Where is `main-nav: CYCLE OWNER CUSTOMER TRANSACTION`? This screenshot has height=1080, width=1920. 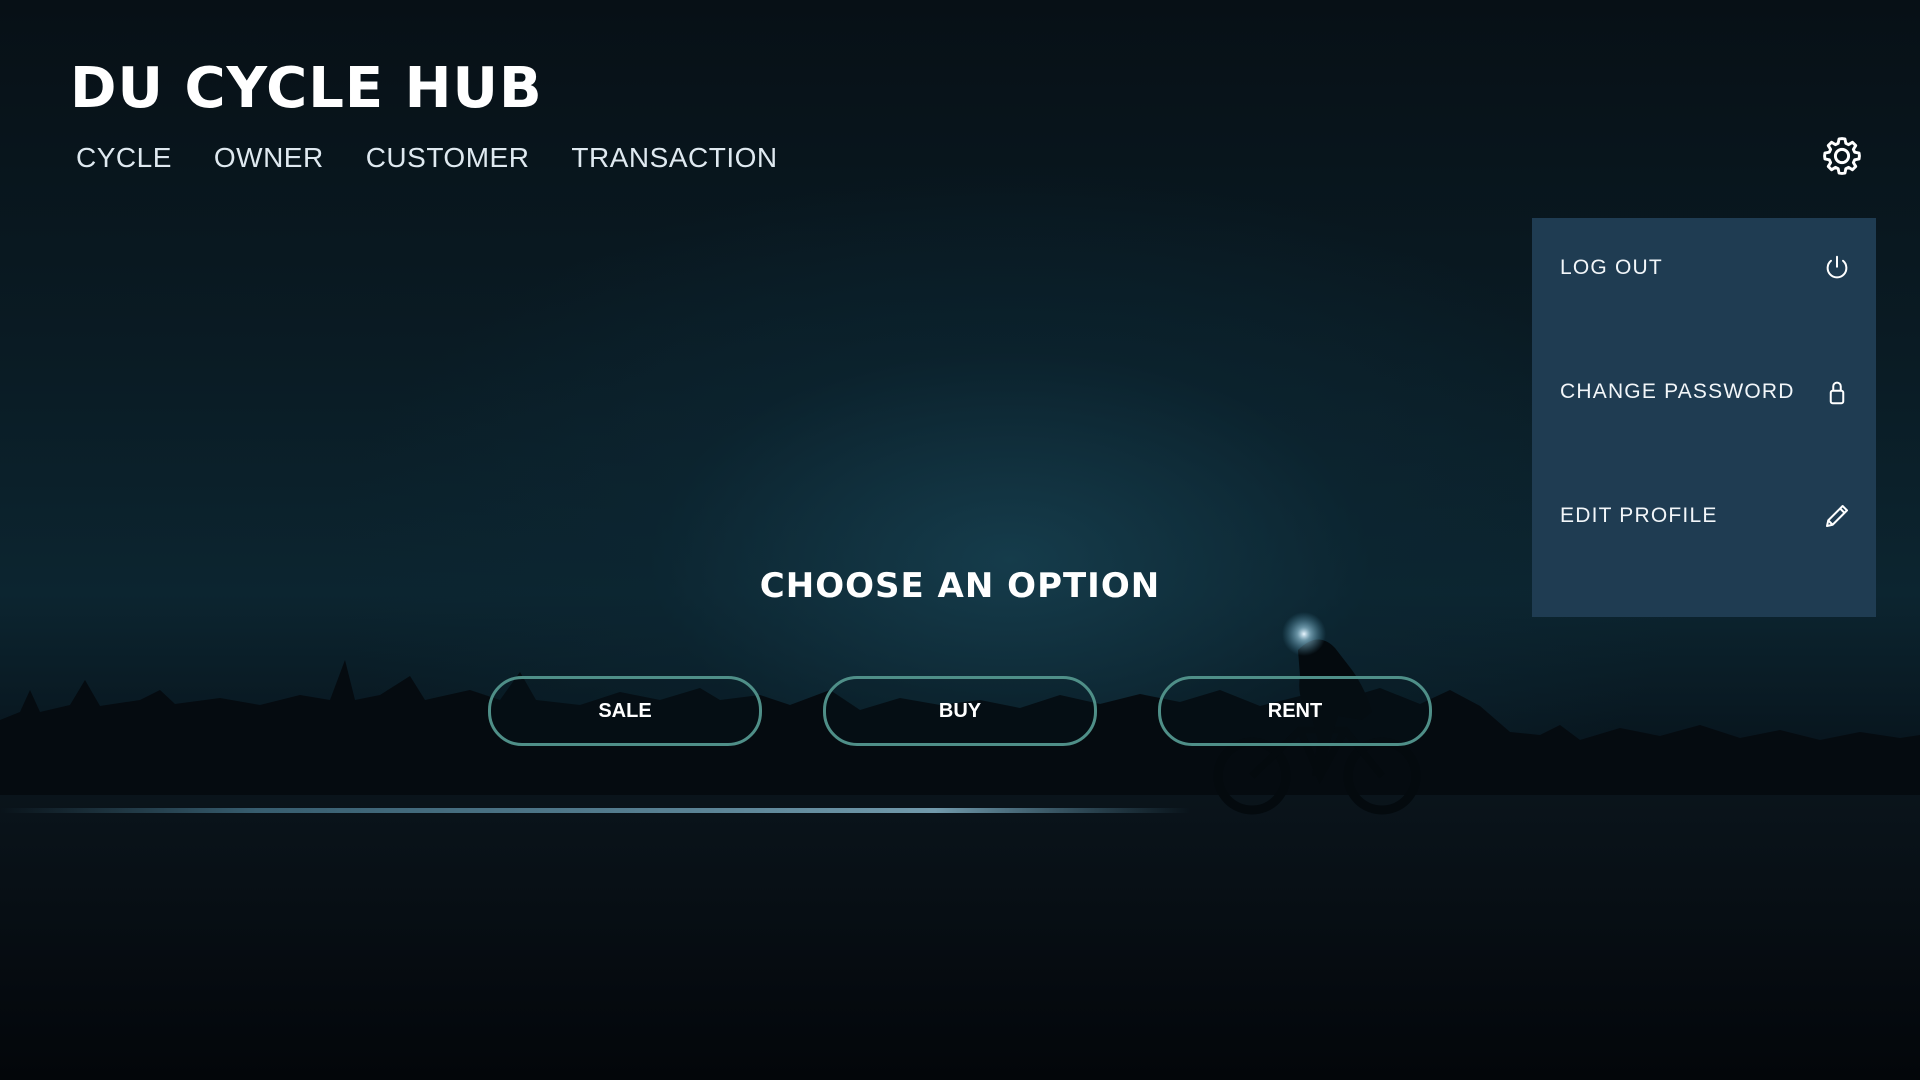
main-nav: CYCLE OWNER CUSTOMER TRANSACTION is located at coordinates (427, 158).